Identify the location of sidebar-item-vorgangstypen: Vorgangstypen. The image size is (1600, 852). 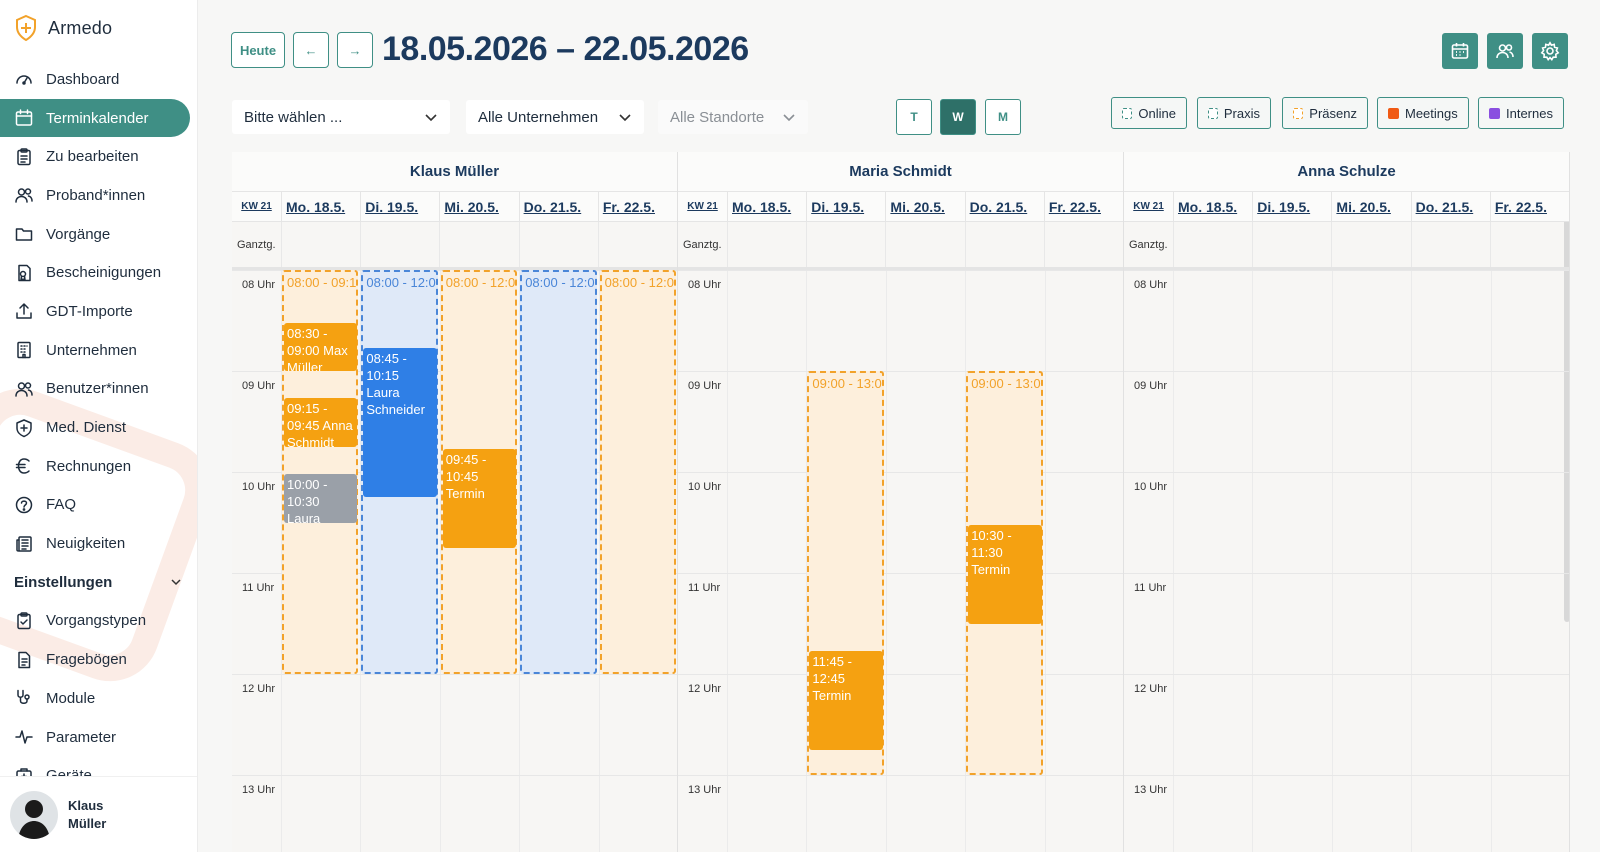
(98, 621).